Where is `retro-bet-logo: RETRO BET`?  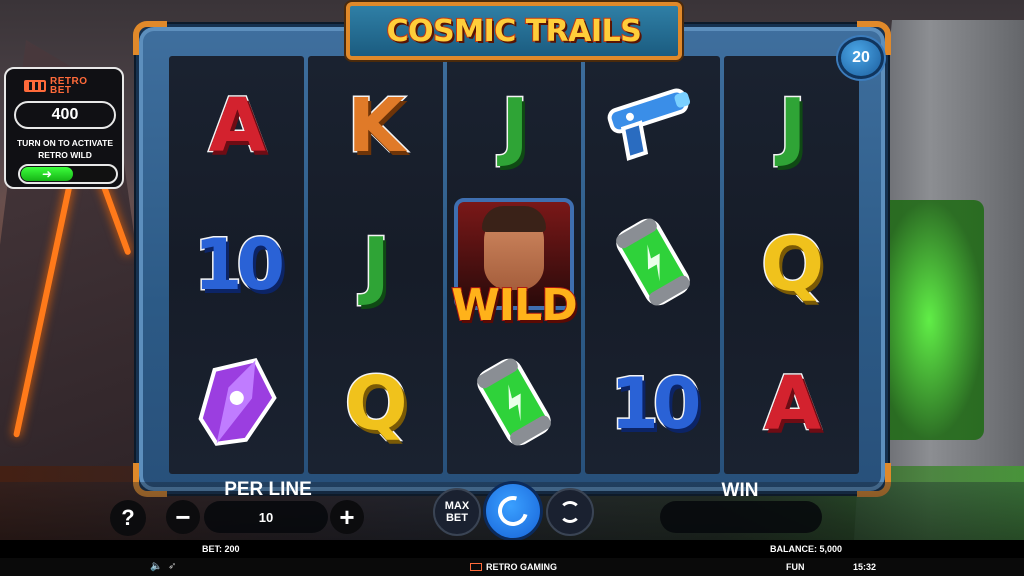
retro-bet-logo: RETRO BET is located at coordinates (56, 86).